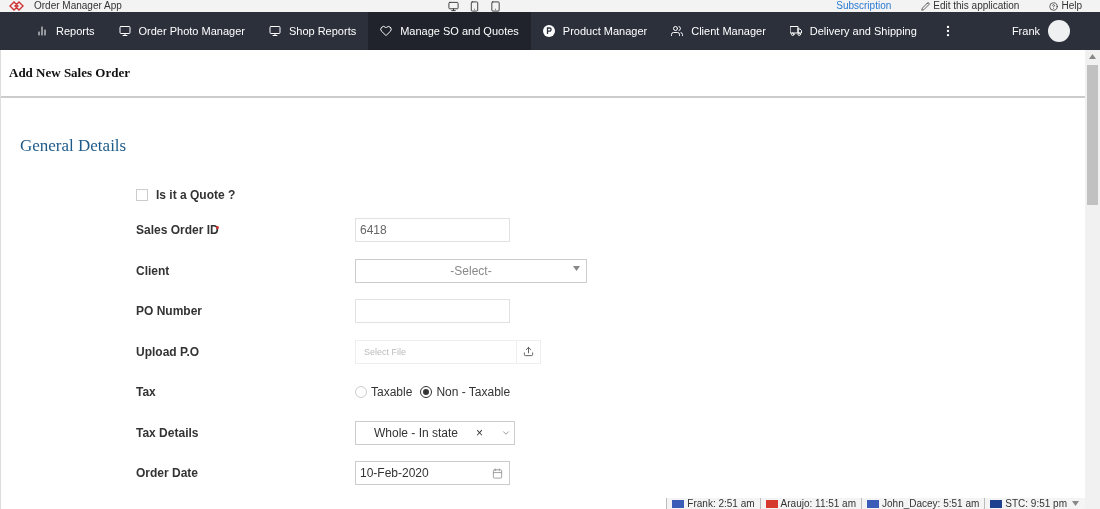 This screenshot has width=1100, height=509. What do you see at coordinates (146, 392) in the screenshot?
I see `field-label: Tax` at bounding box center [146, 392].